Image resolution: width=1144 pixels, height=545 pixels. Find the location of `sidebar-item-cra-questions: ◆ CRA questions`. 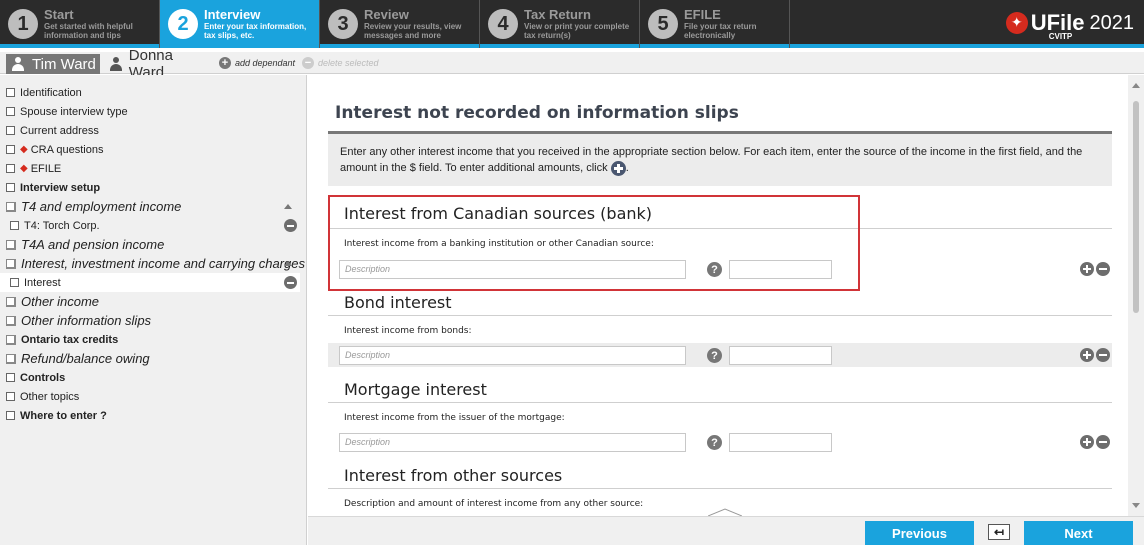

sidebar-item-cra-questions: ◆ CRA questions is located at coordinates (150, 149).